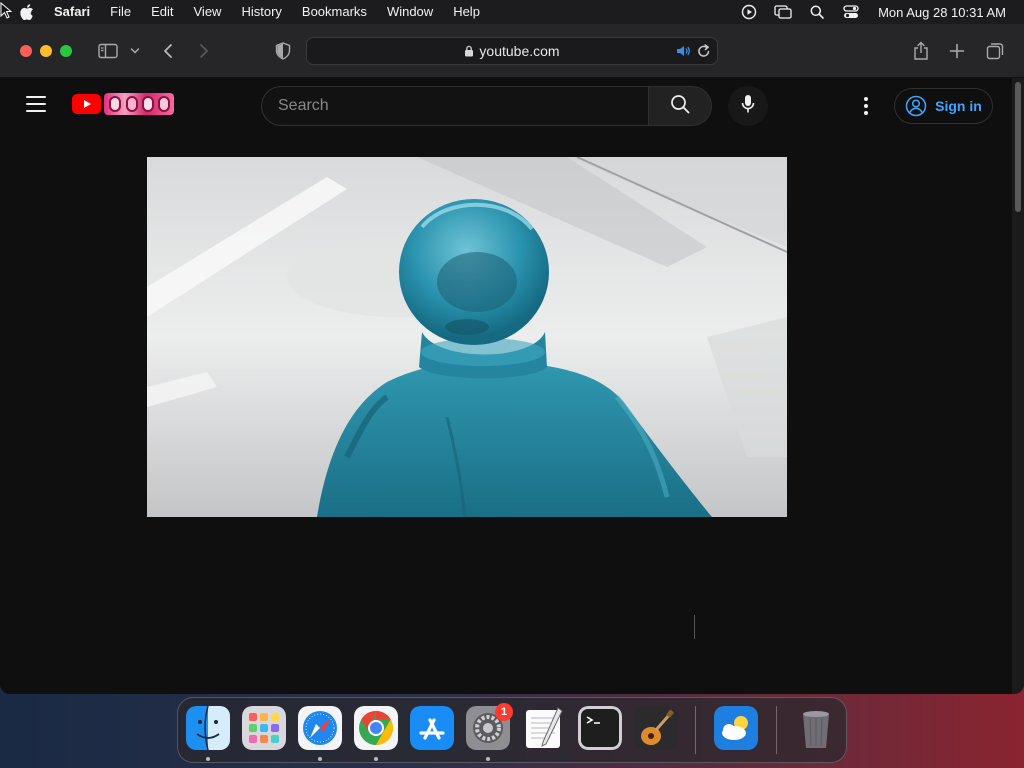 The width and height of the screenshot is (1024, 768). What do you see at coordinates (320, 728) in the screenshot?
I see `dock-safari-icon` at bounding box center [320, 728].